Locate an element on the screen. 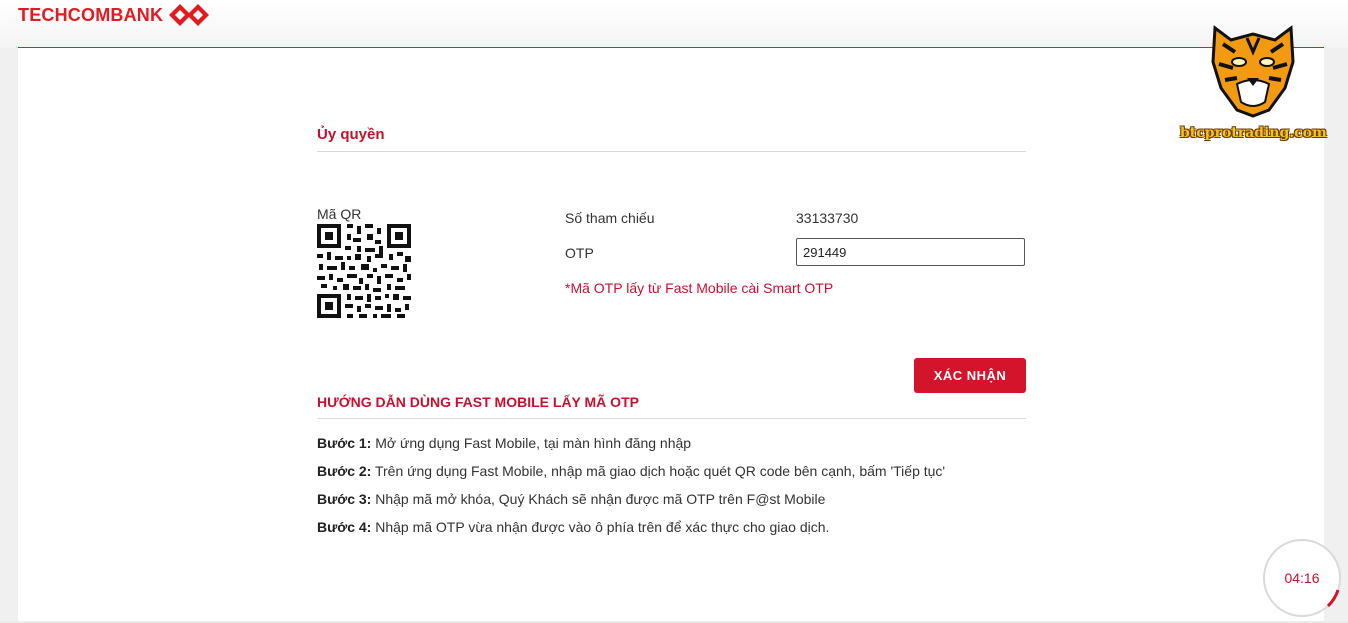  background-panel-left is located at coordinates (9, 310).